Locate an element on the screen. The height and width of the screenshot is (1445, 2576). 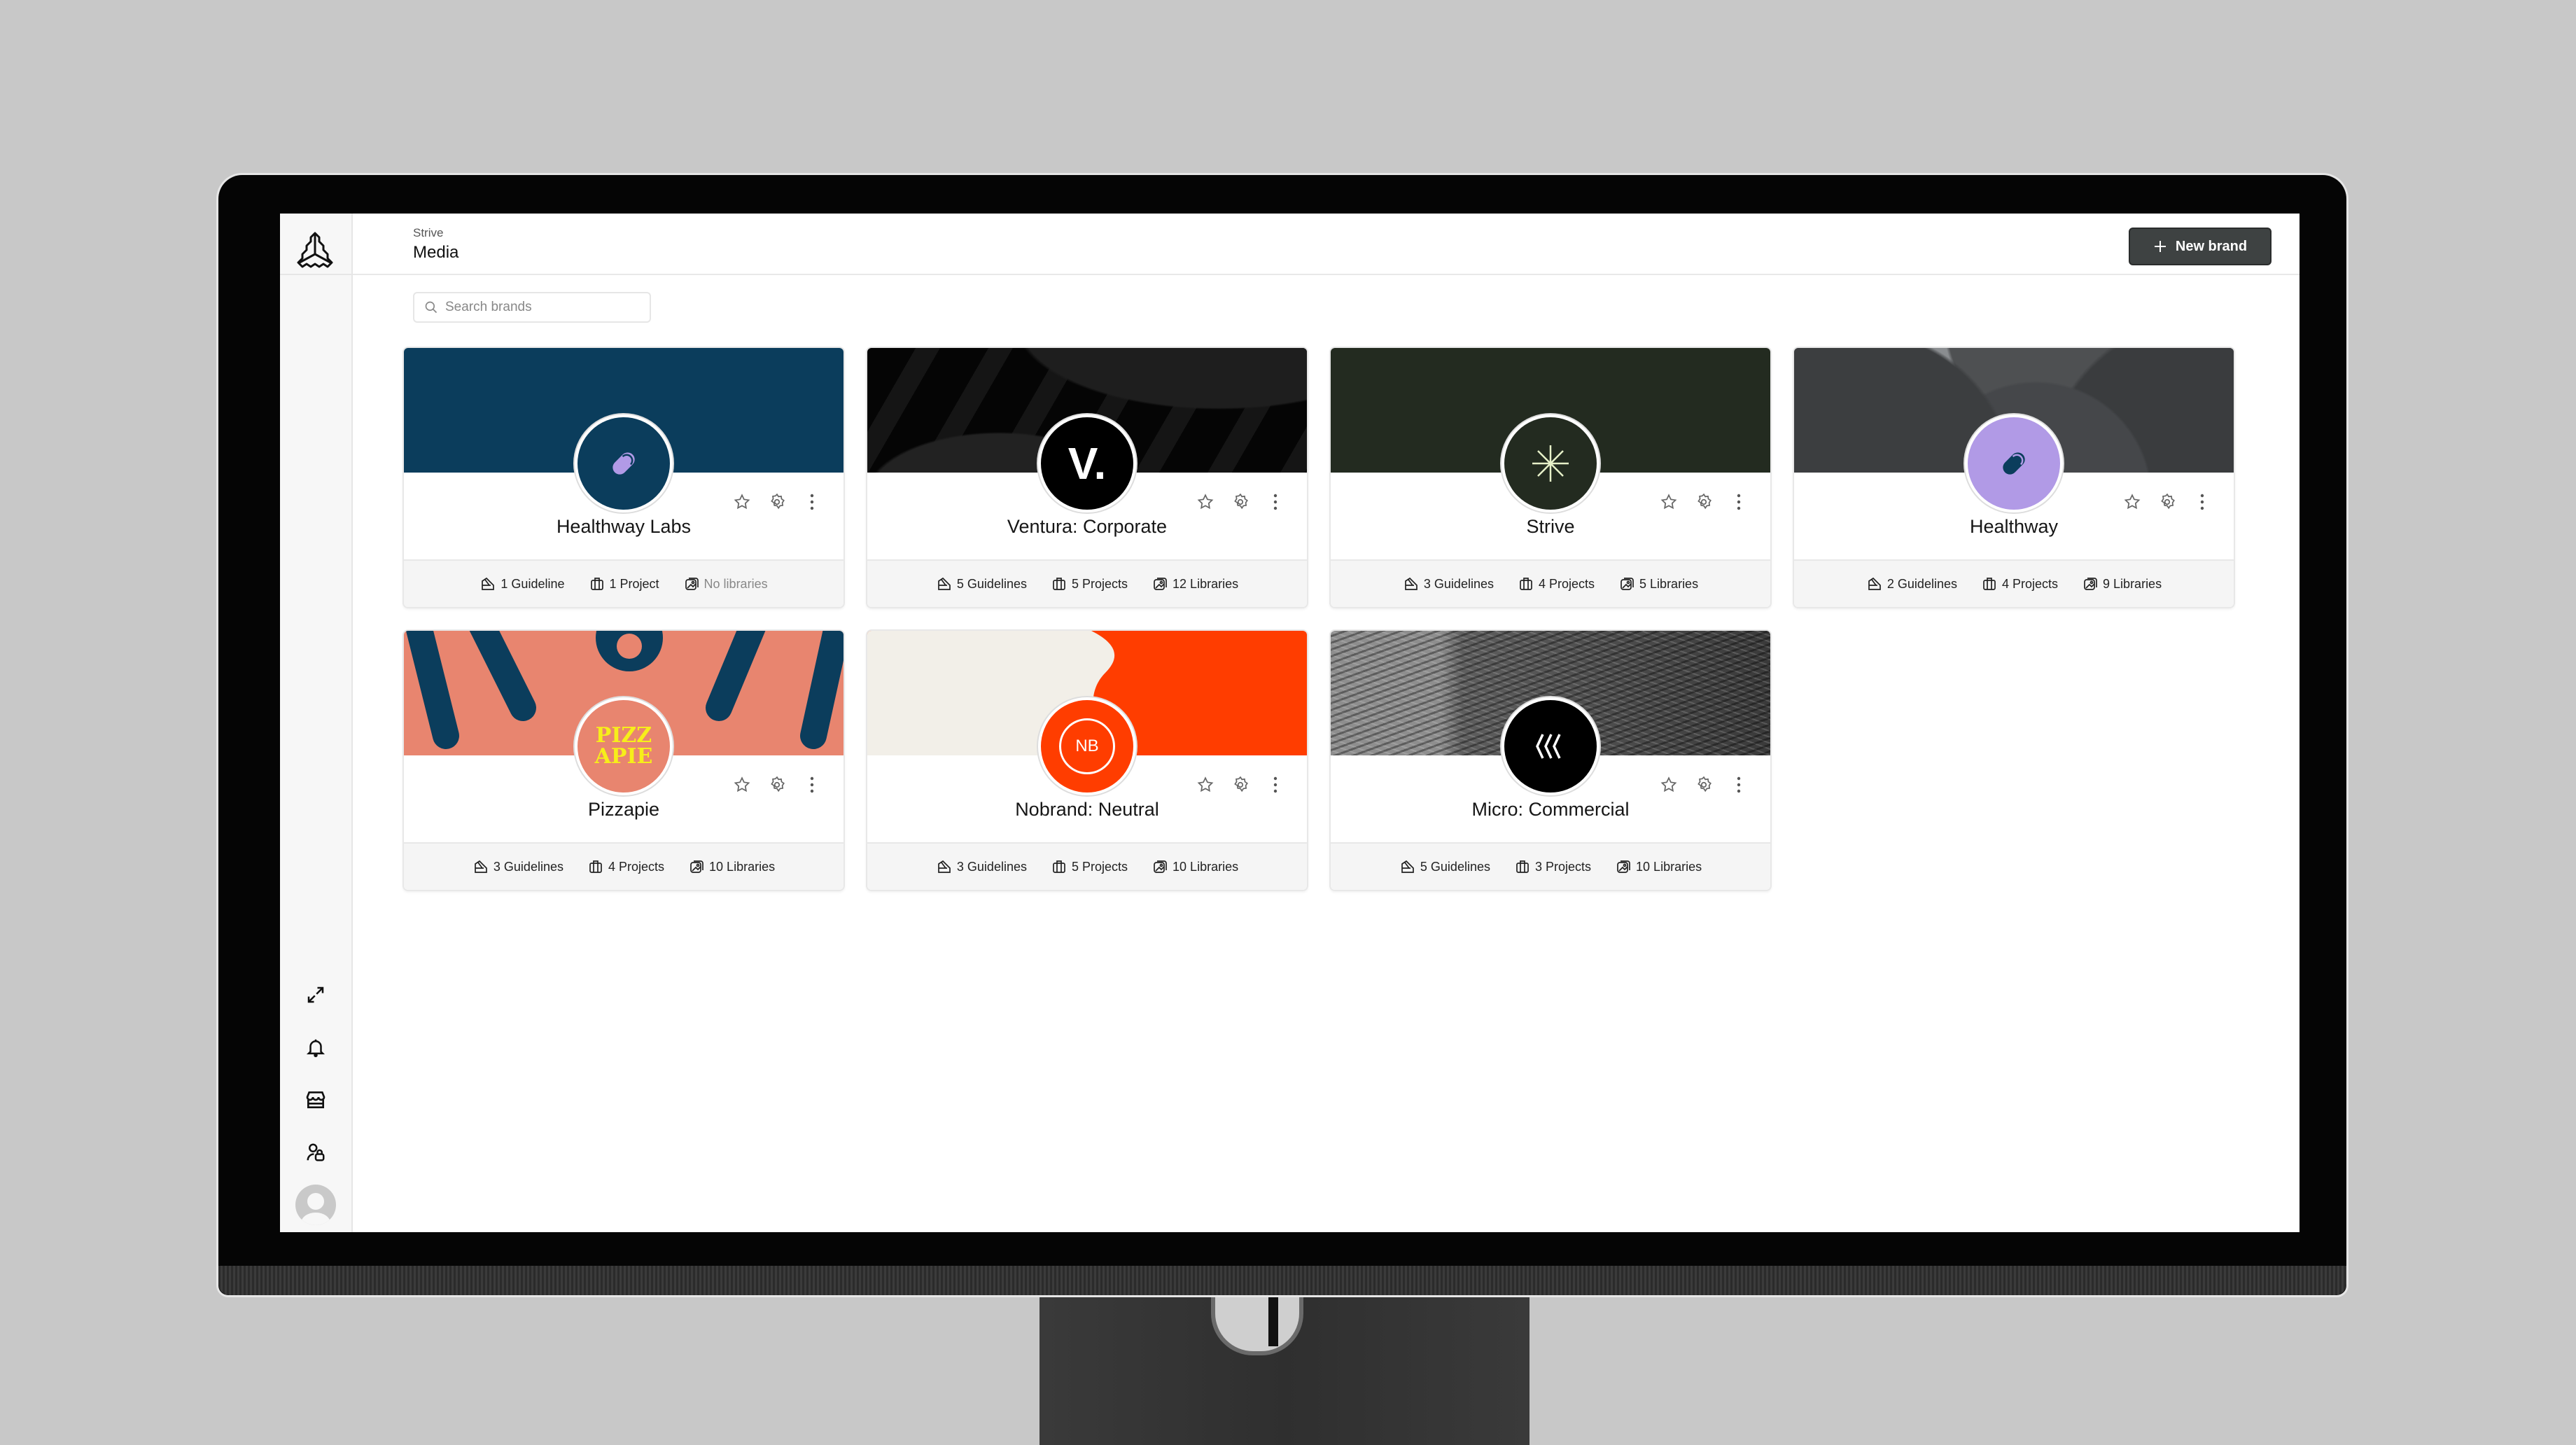
more-vertical-icon is located at coordinates (1739, 502).